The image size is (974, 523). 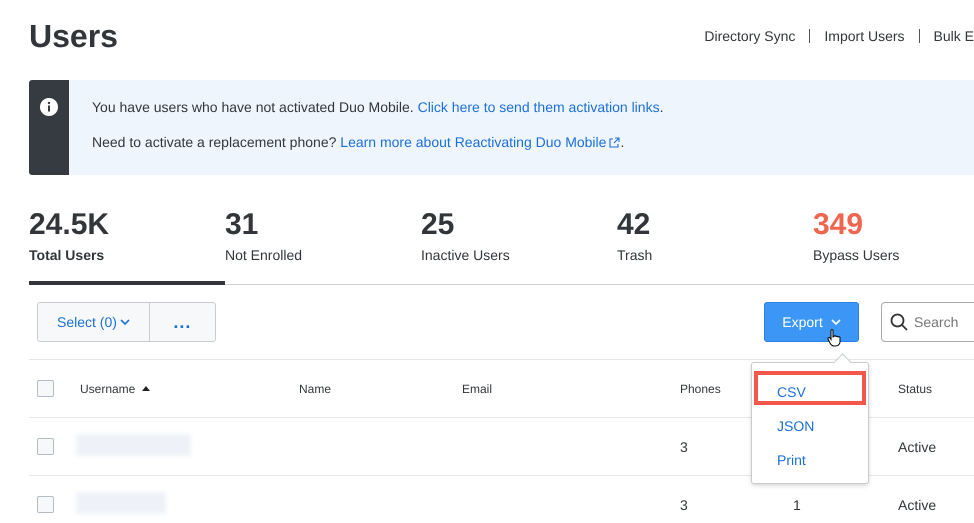 I want to click on header-link: Import Users, so click(x=864, y=36).